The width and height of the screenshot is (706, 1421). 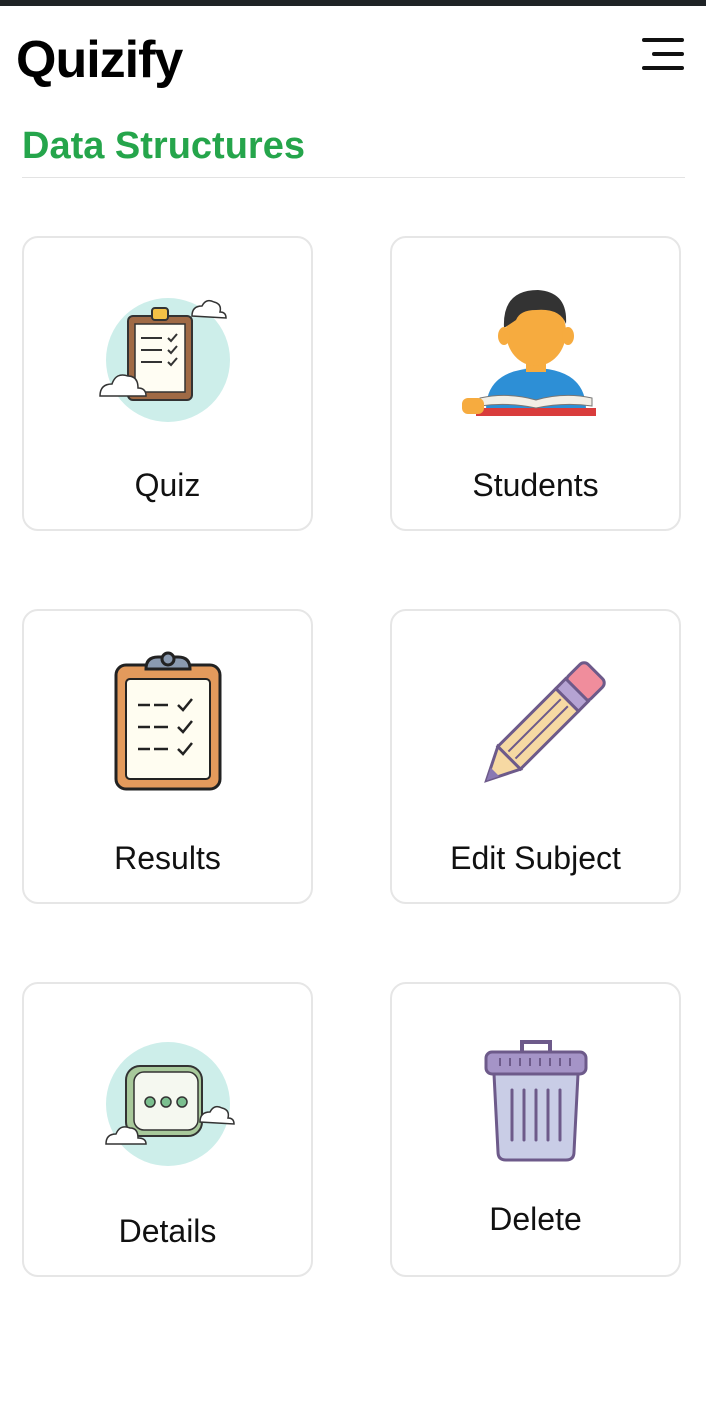 What do you see at coordinates (535, 485) in the screenshot?
I see `students-card-label: Students` at bounding box center [535, 485].